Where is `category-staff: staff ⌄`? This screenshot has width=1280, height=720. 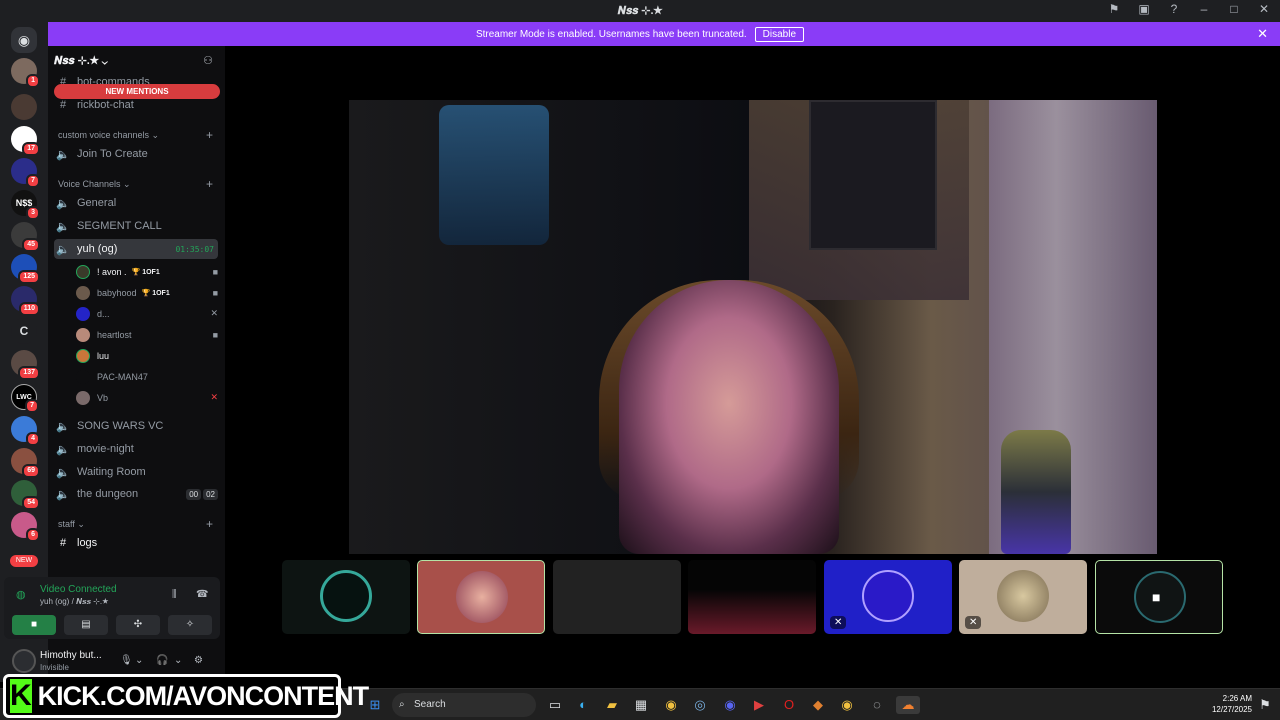
category-staff: staff ⌄ is located at coordinates (71, 524).